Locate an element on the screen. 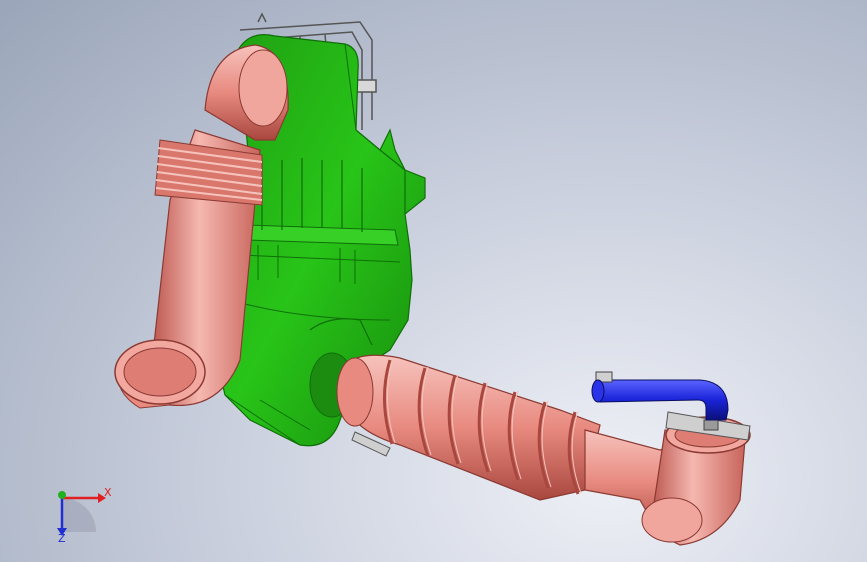 This screenshot has height=562, width=867. x-axis-label: X is located at coordinates (108, 492).